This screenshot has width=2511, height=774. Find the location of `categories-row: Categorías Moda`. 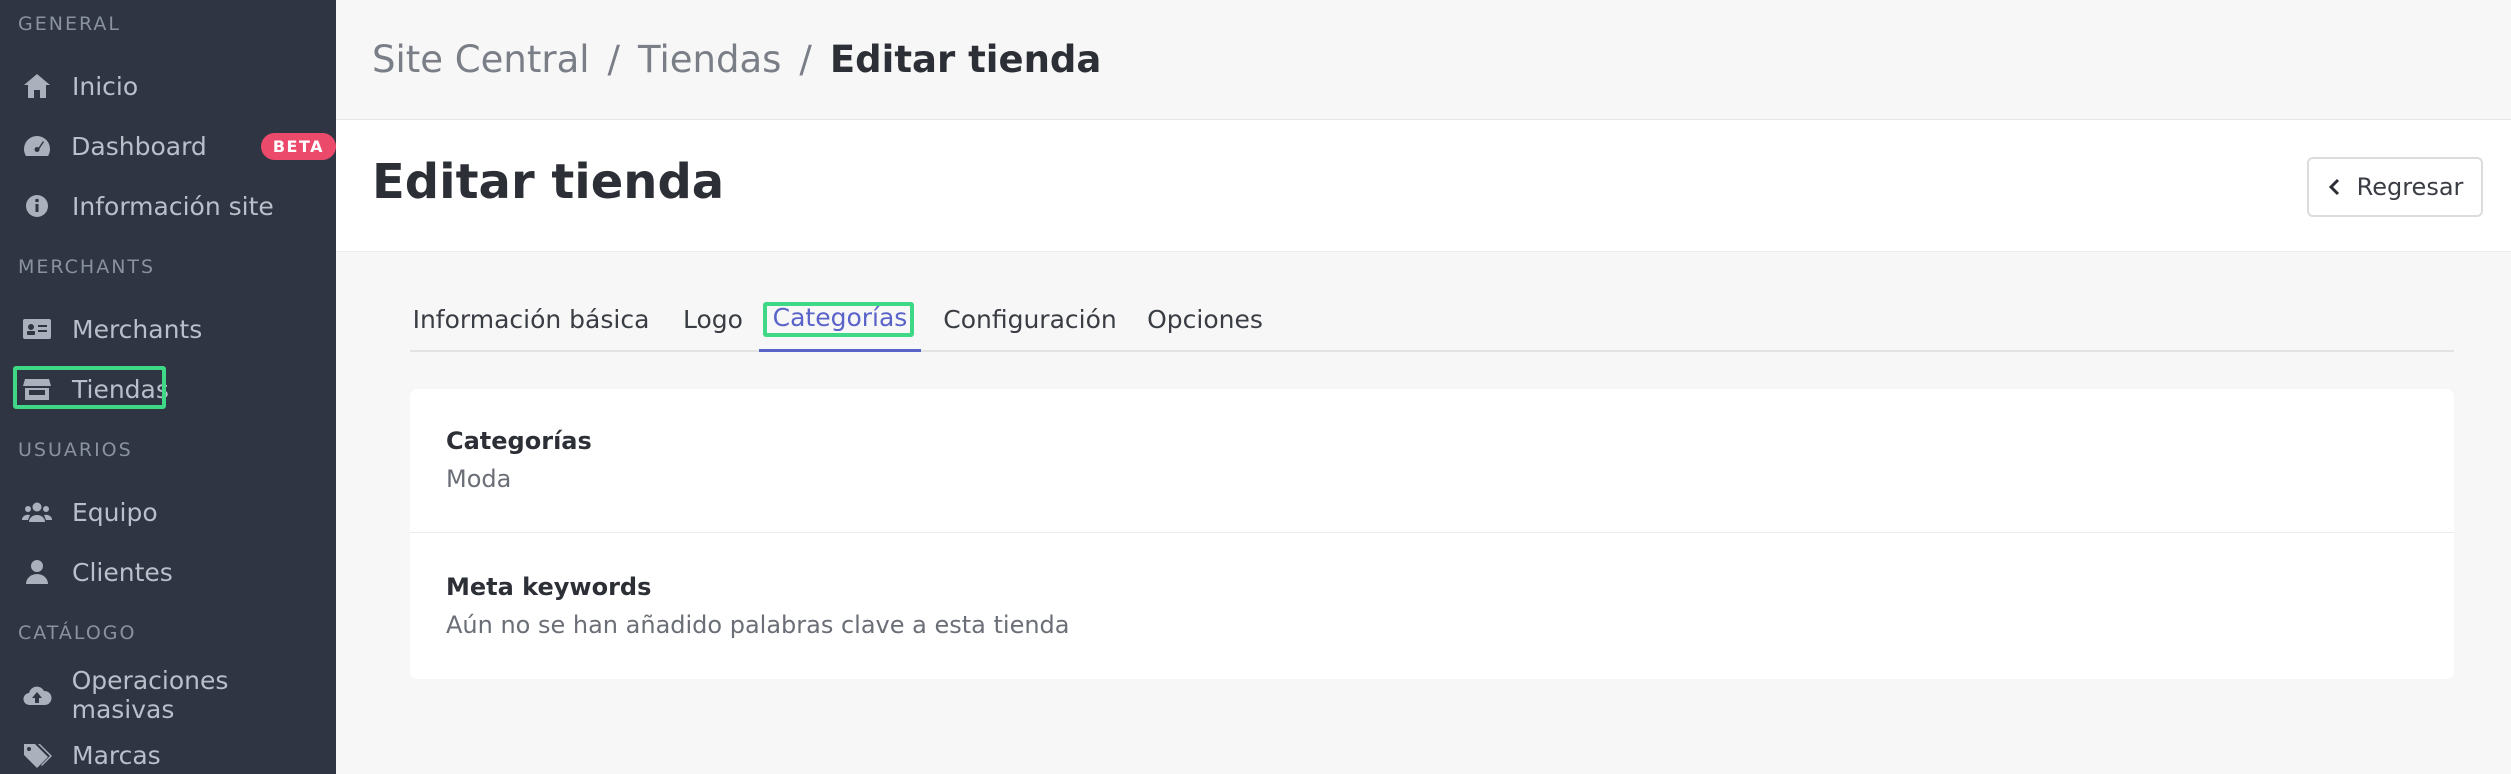

categories-row: Categorías Moda is located at coordinates (1432, 460).